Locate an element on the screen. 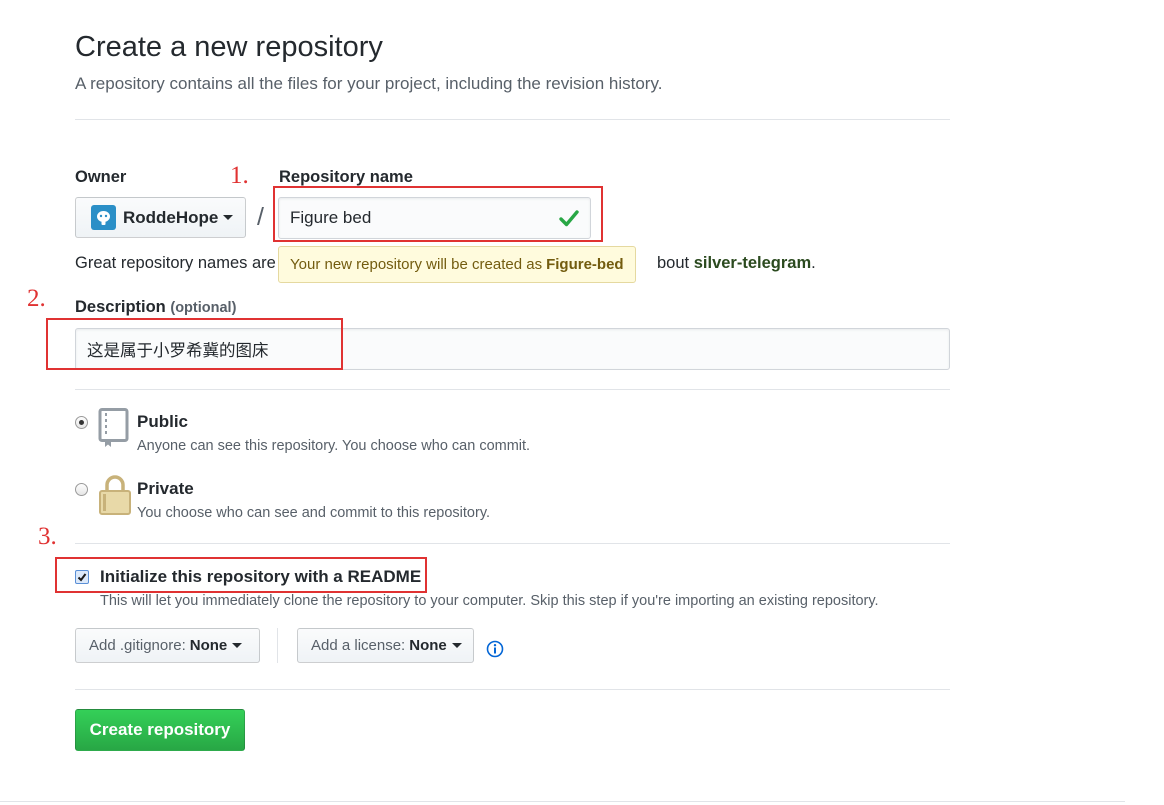  description-label-text: Description is located at coordinates (120, 307).